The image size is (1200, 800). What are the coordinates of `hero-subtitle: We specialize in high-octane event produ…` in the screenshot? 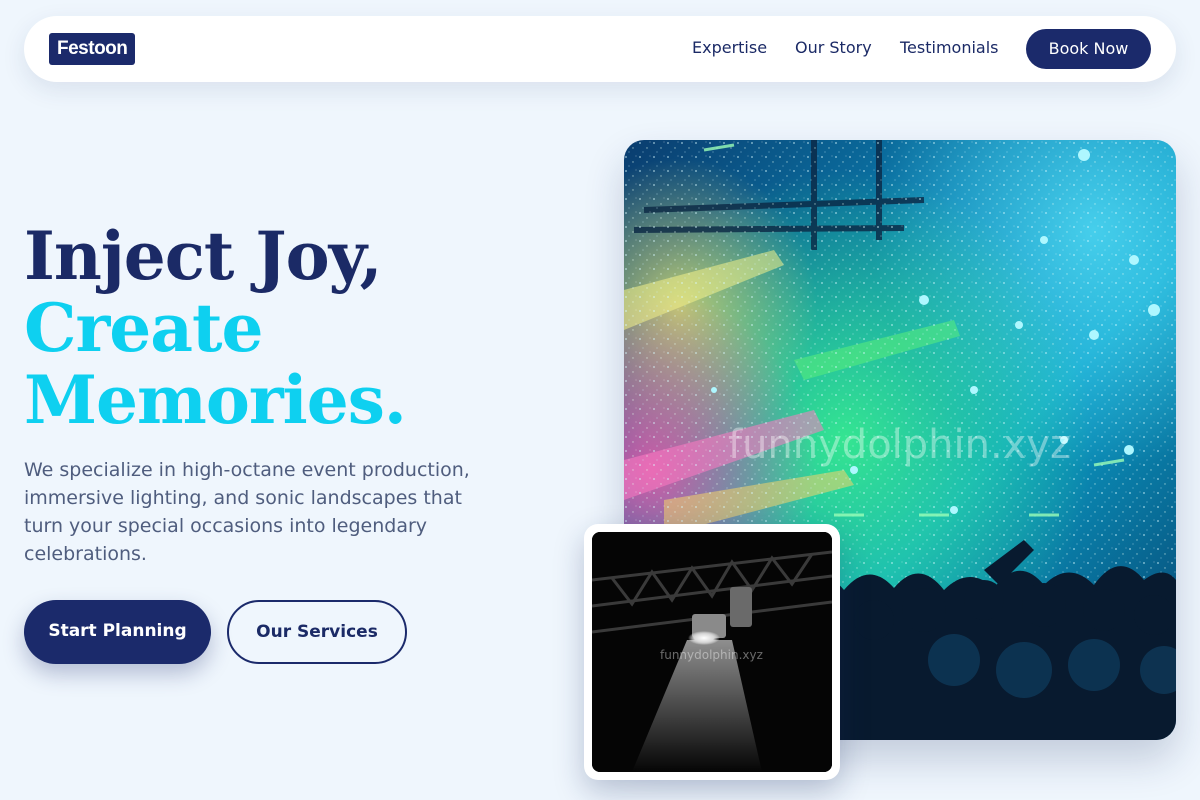 It's located at (247, 512).